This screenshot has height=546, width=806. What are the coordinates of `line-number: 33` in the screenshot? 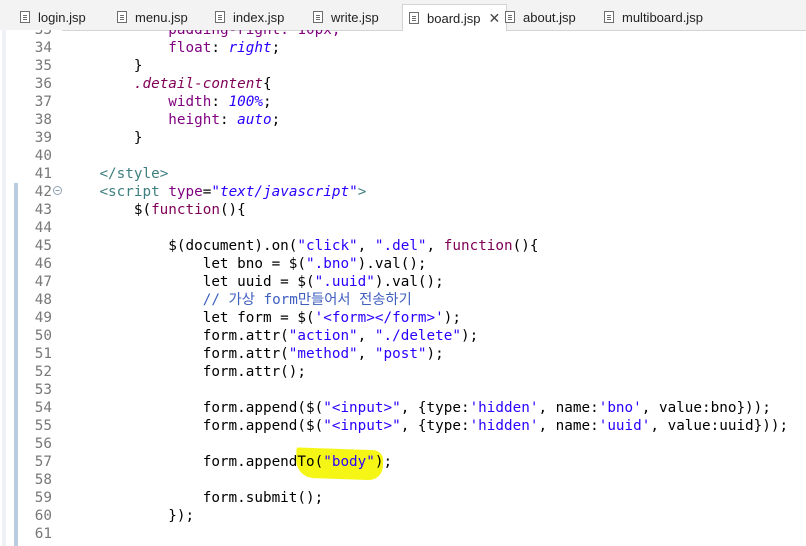 It's located at (43, 34).